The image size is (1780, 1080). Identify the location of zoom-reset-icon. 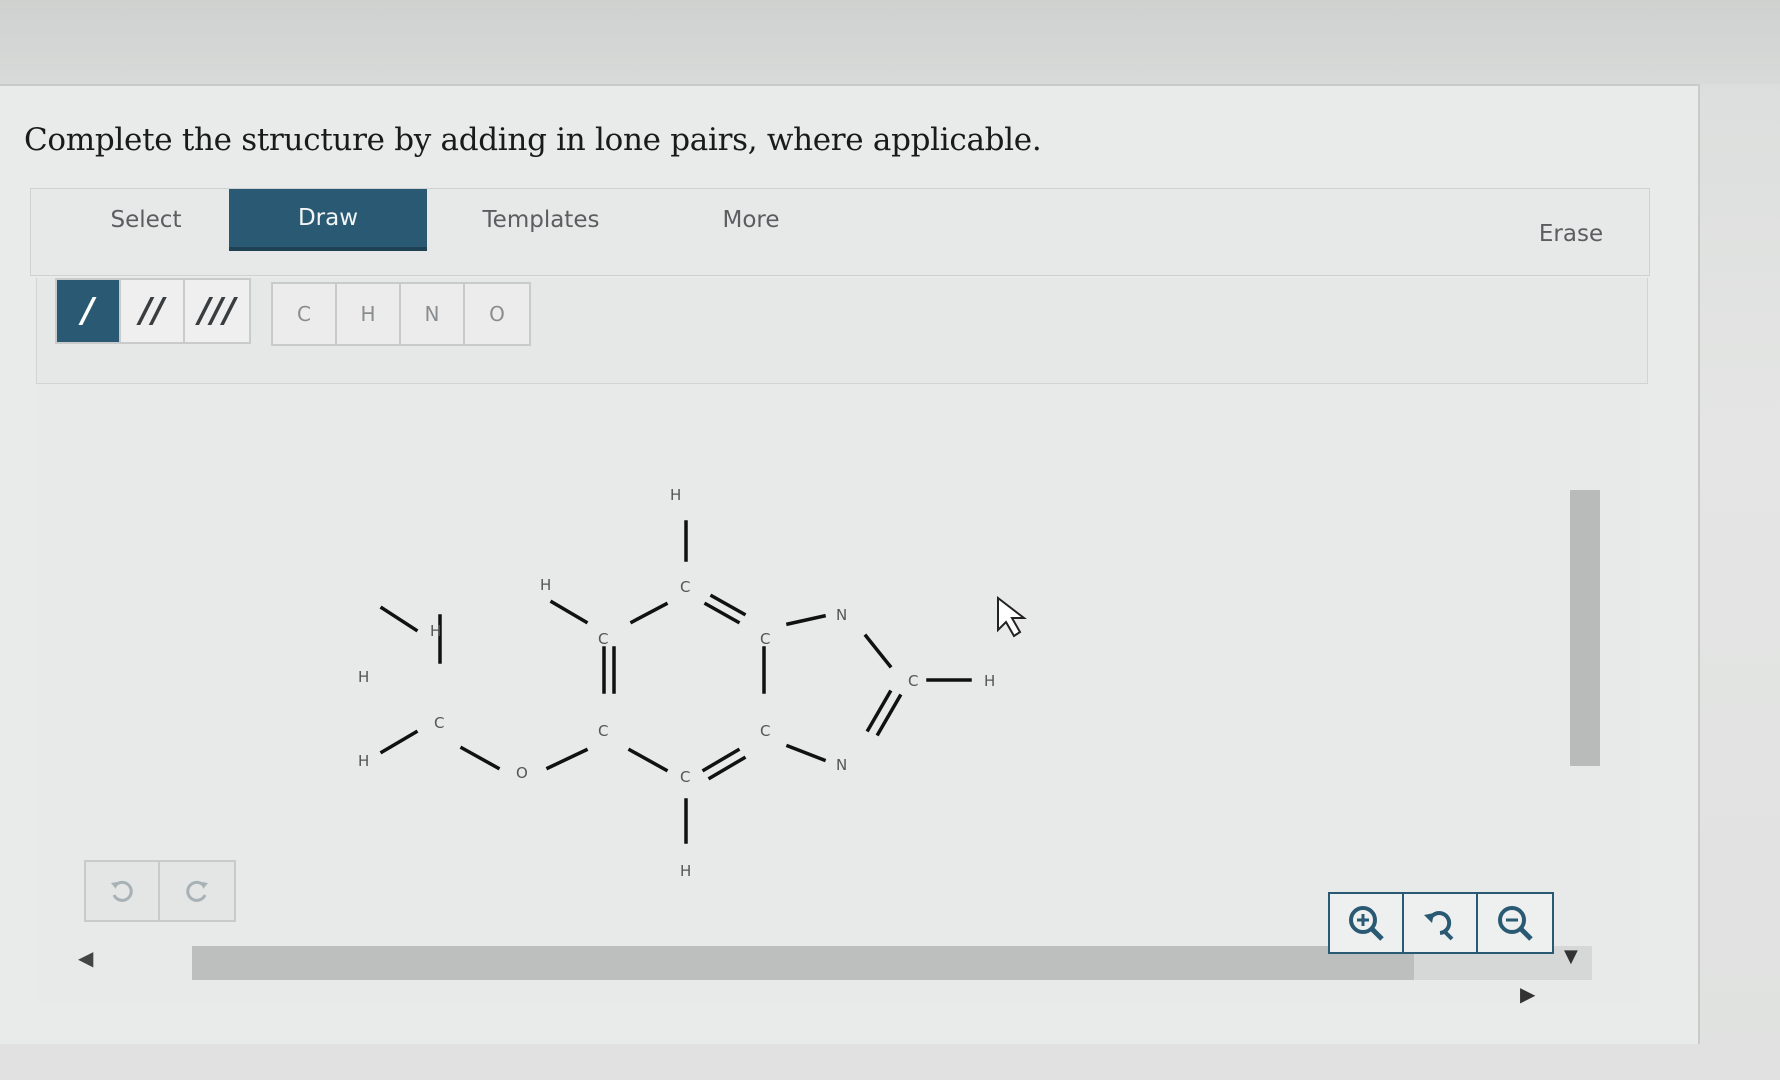
(1439, 926).